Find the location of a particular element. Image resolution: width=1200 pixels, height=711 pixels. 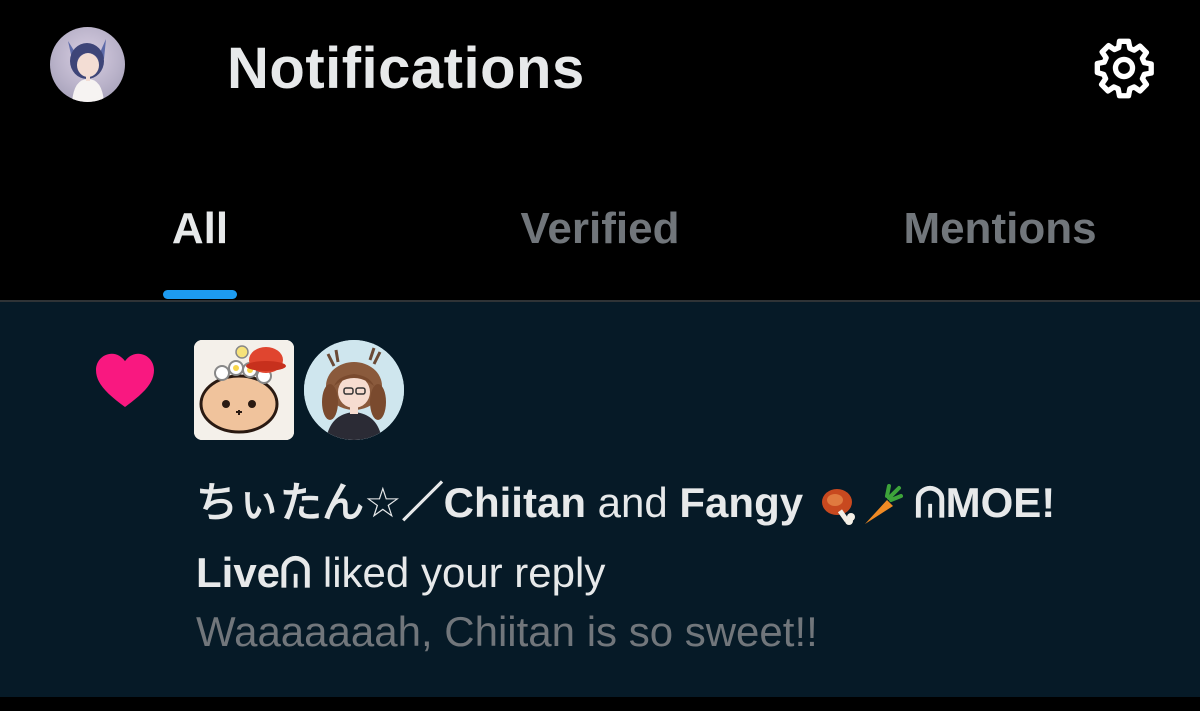

notification-ribbon-2: ᕬ is located at coordinates (296, 572).